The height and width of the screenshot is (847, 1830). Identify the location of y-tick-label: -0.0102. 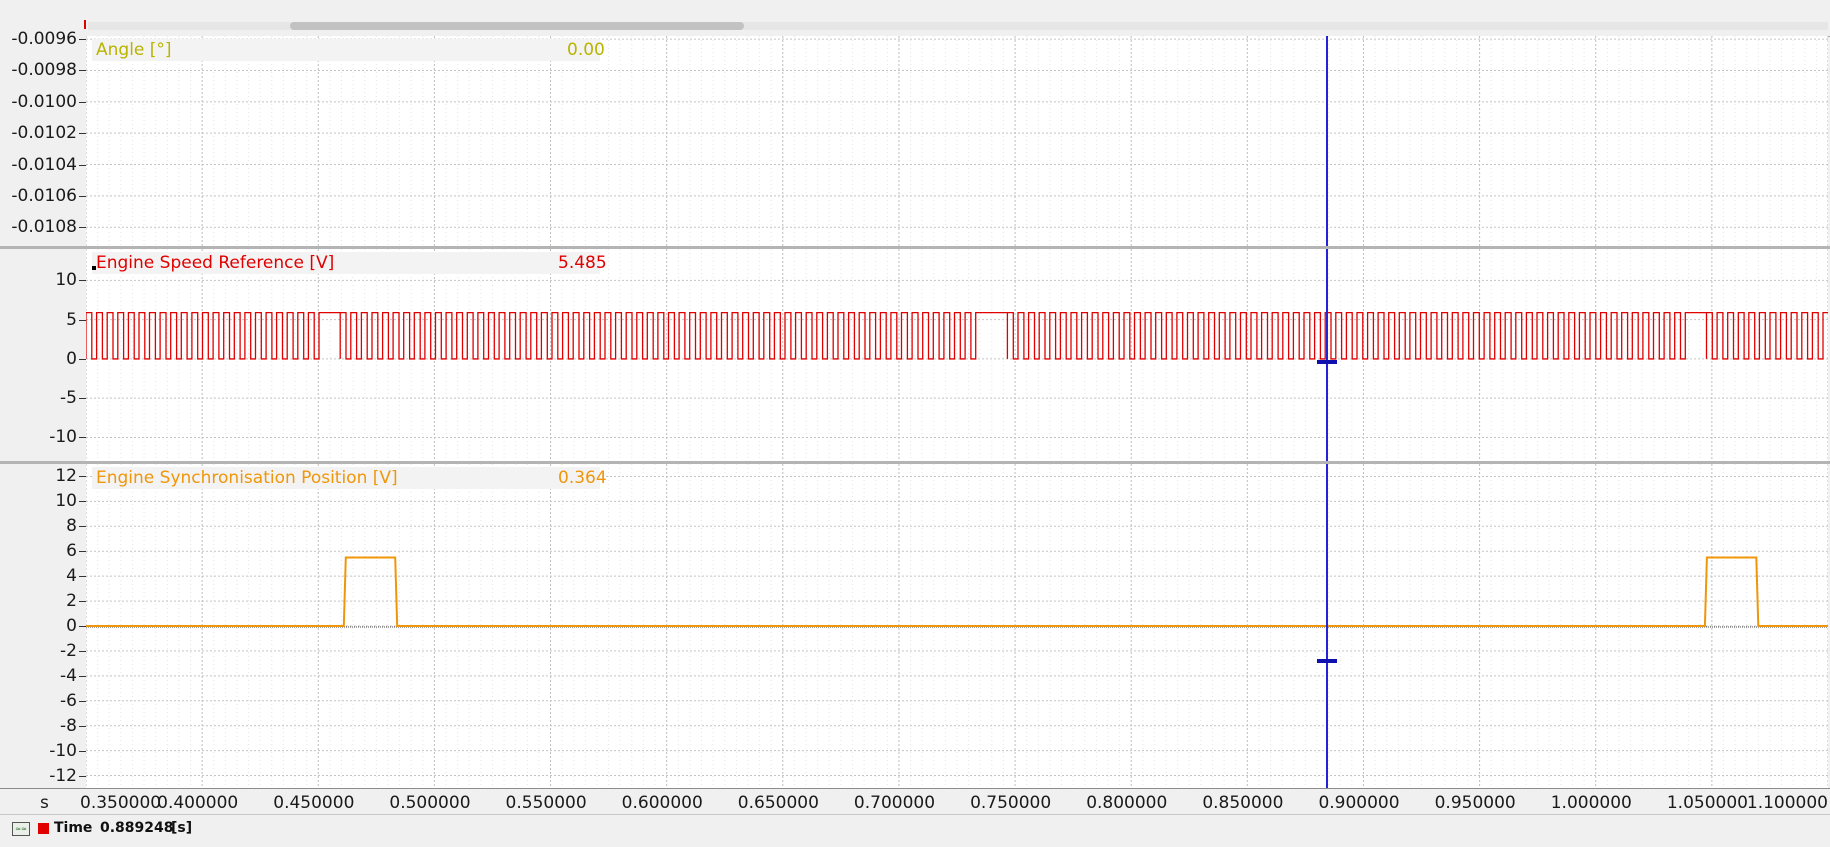
(44, 133).